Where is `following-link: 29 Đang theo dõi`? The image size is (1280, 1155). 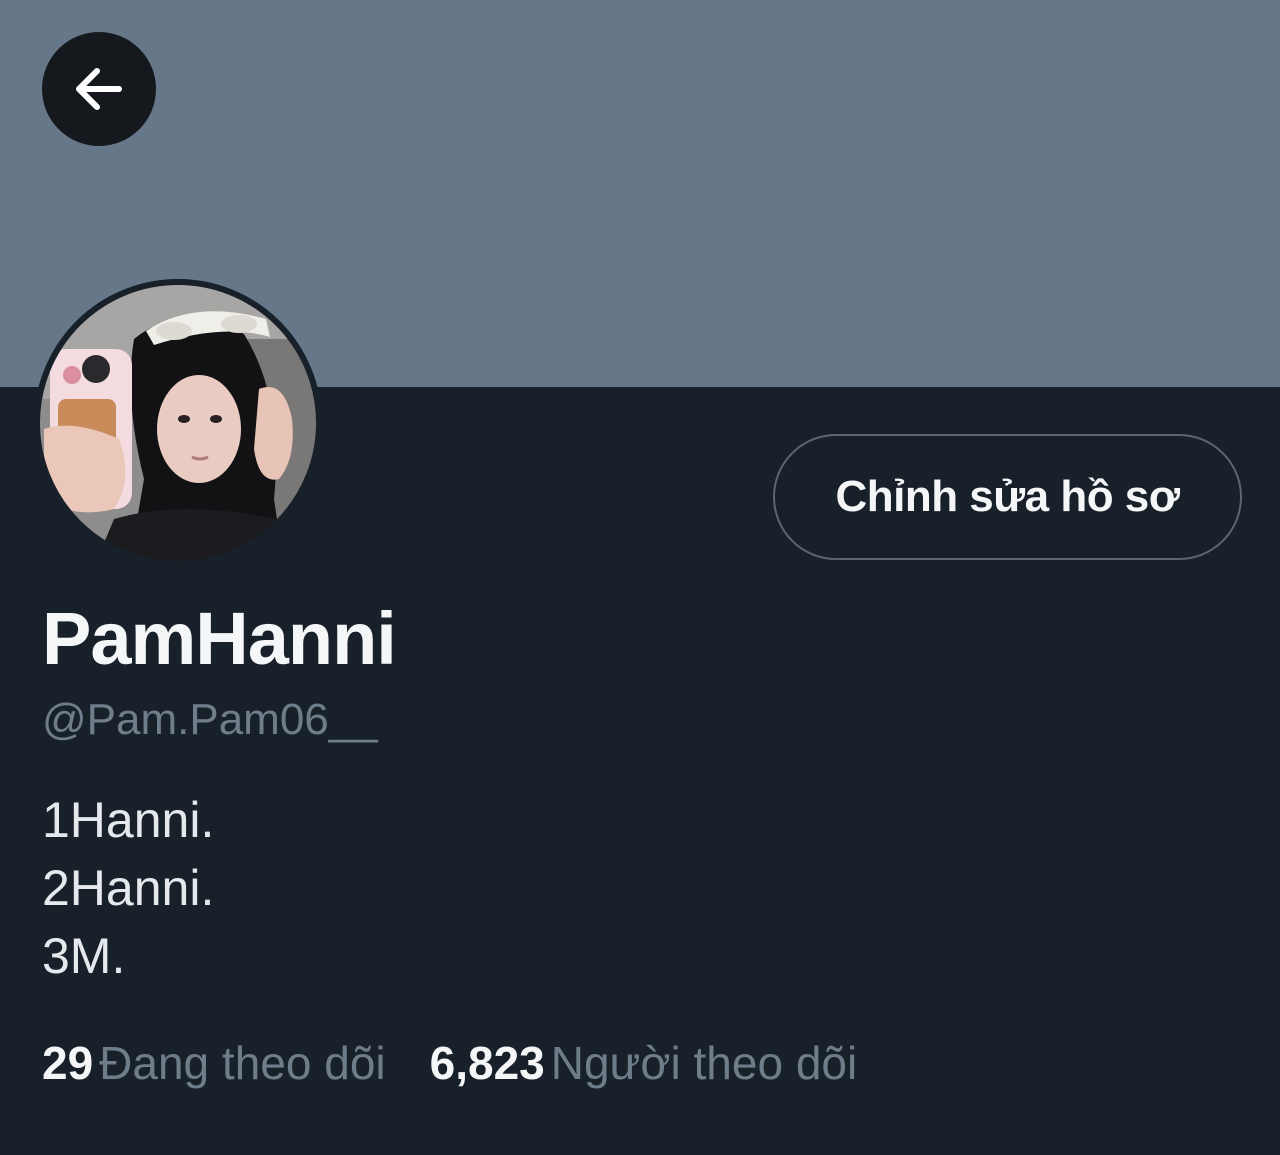
following-link: 29 Đang theo dõi is located at coordinates (214, 1063).